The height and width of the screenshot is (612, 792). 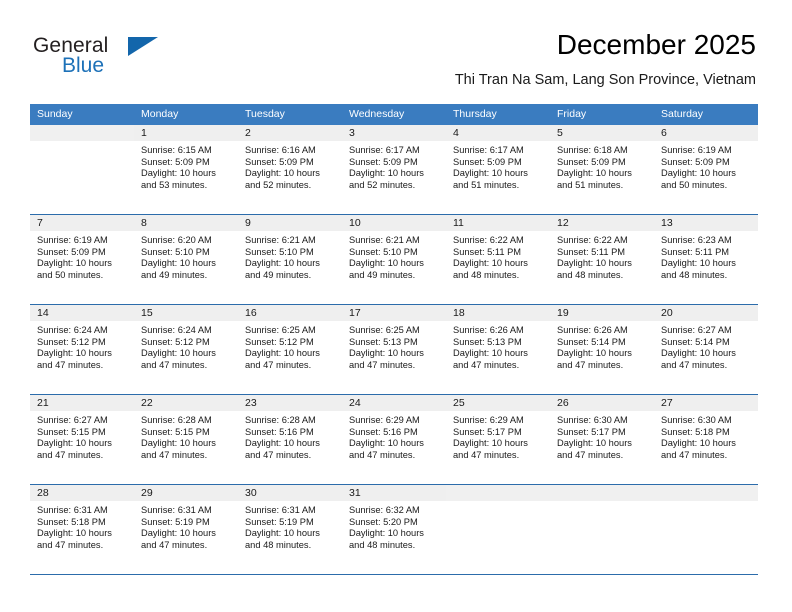 I want to click on day-number: 19, so click(x=602, y=313).